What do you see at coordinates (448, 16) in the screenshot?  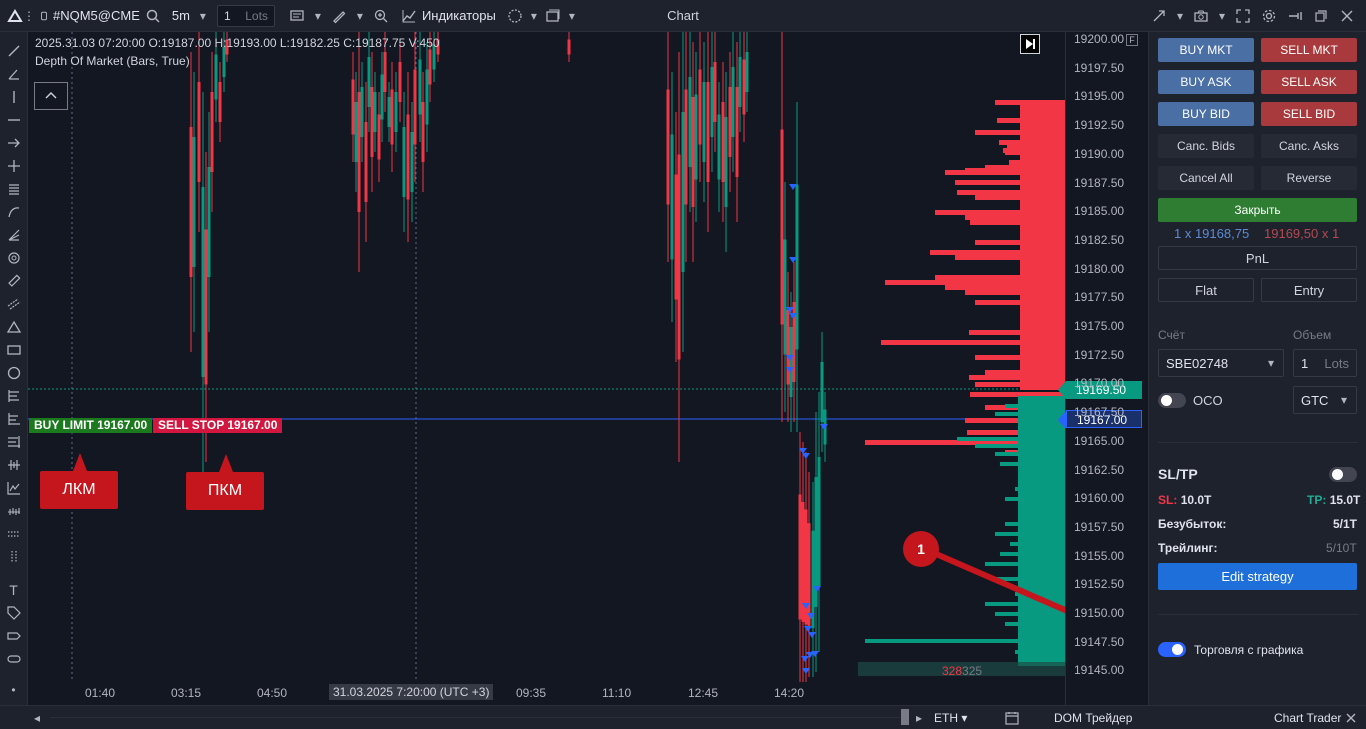 I see `indicators-button: Индикаторы` at bounding box center [448, 16].